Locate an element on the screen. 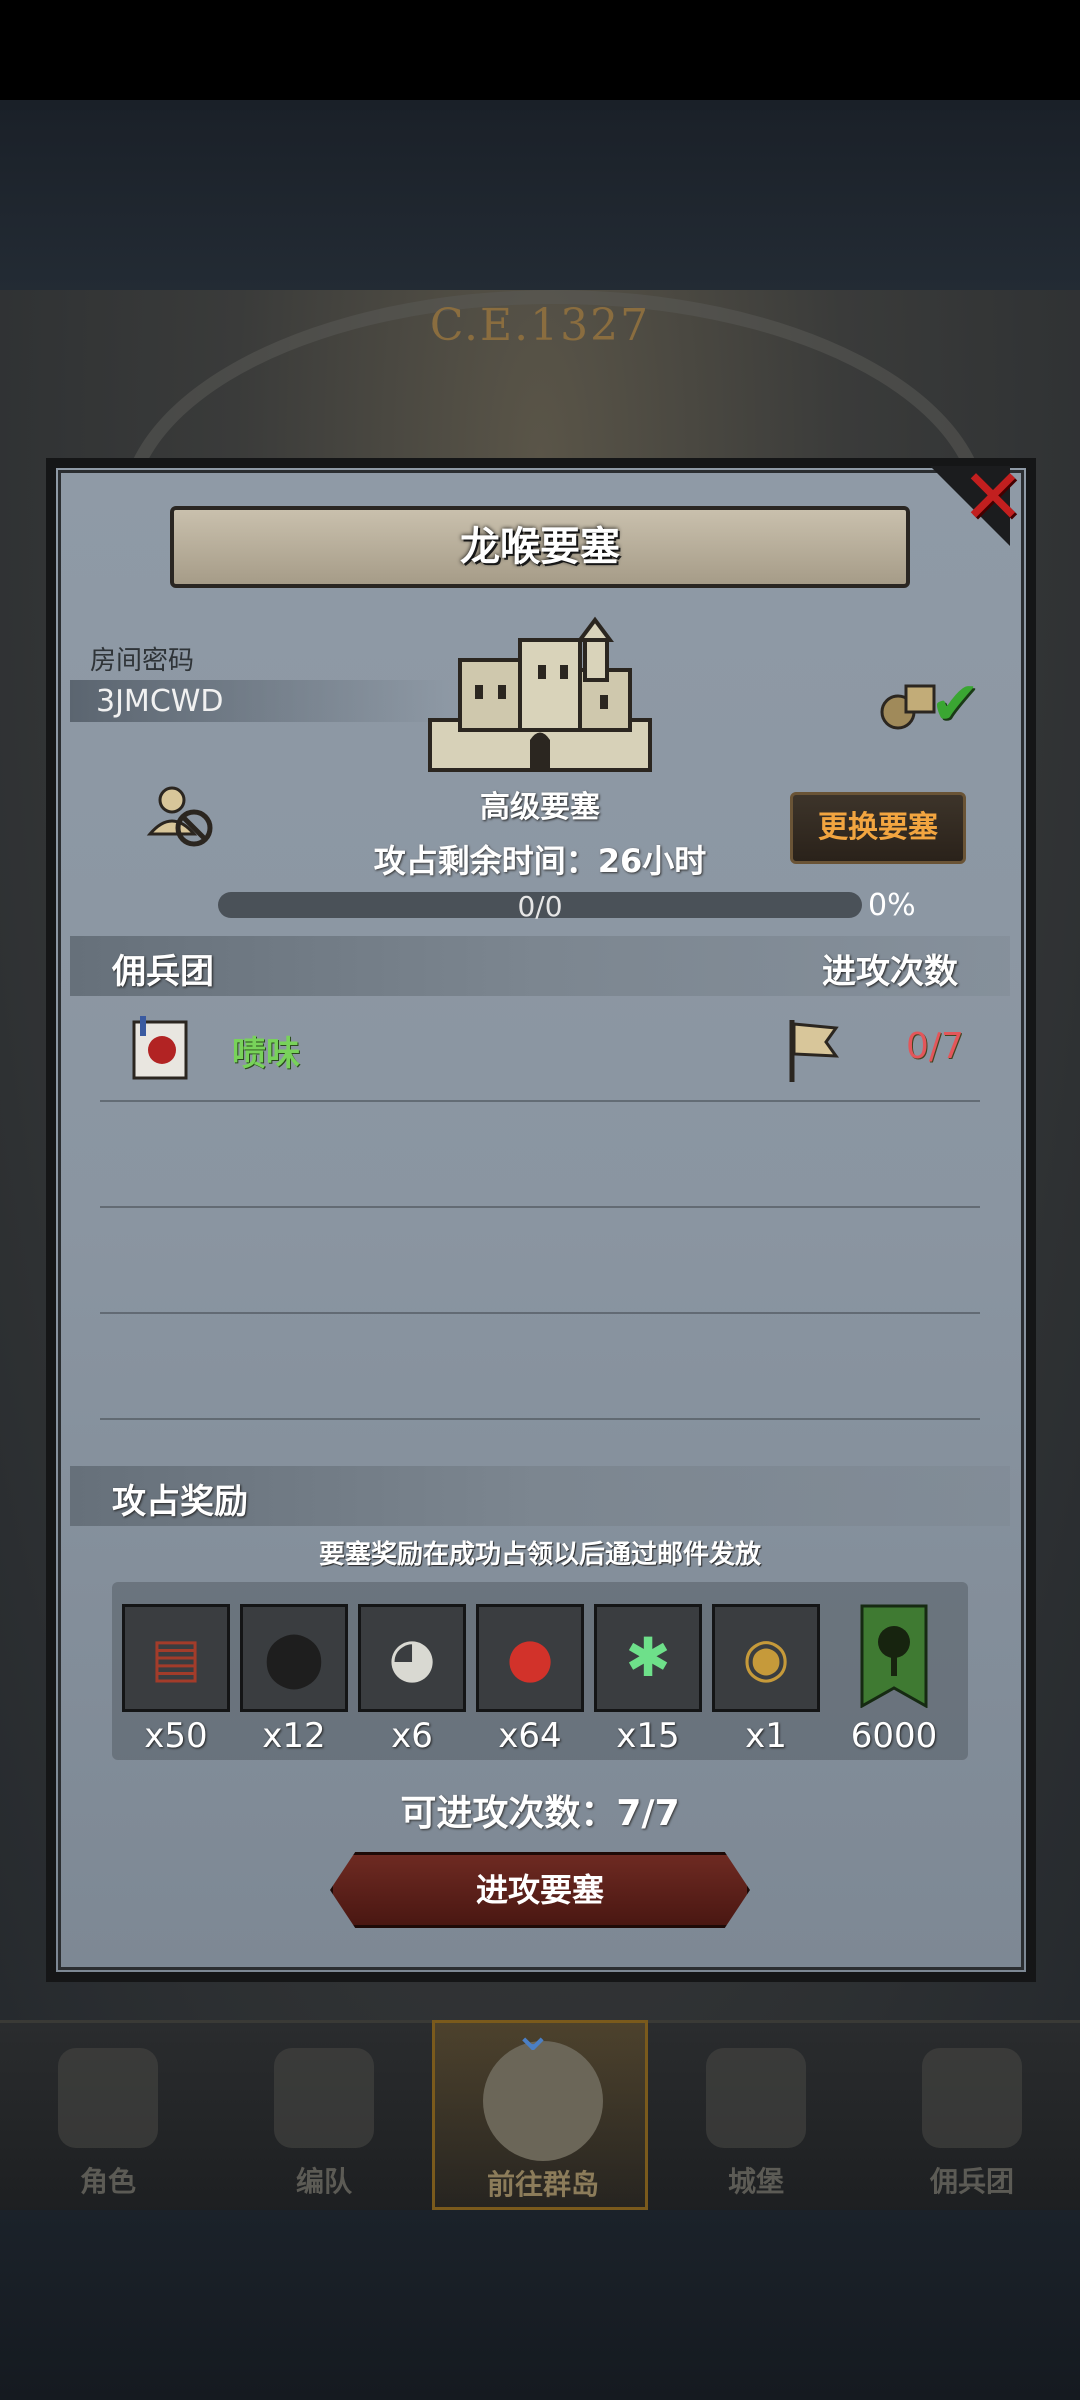 The height and width of the screenshot is (2400, 1080). close-icon: ✕ is located at coordinates (993, 497).